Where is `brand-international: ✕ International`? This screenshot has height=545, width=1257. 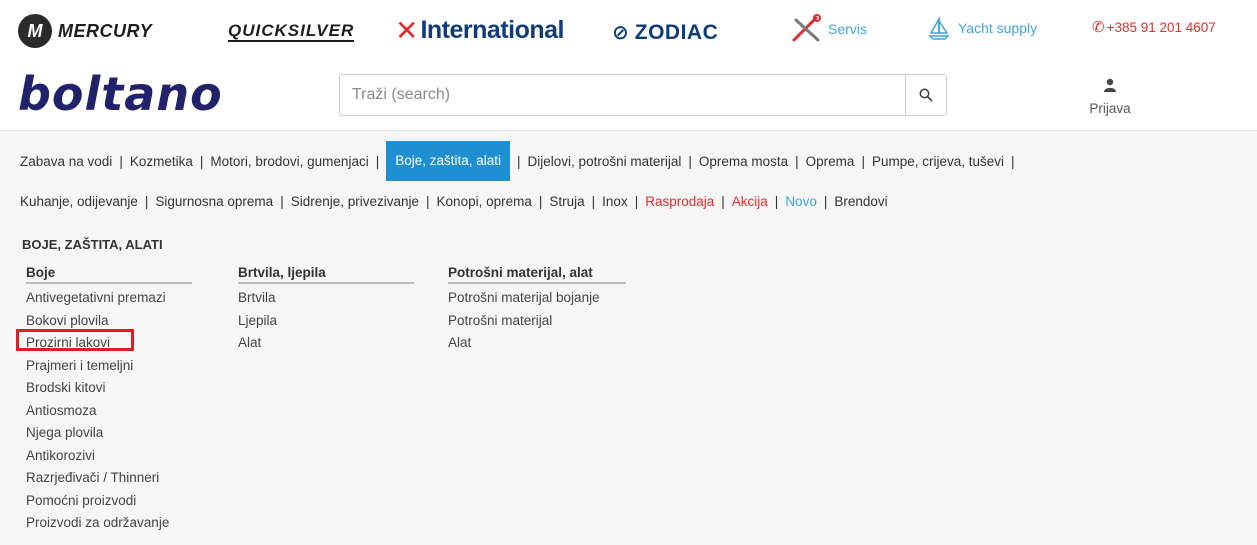
brand-international: ✕ International is located at coordinates (479, 30).